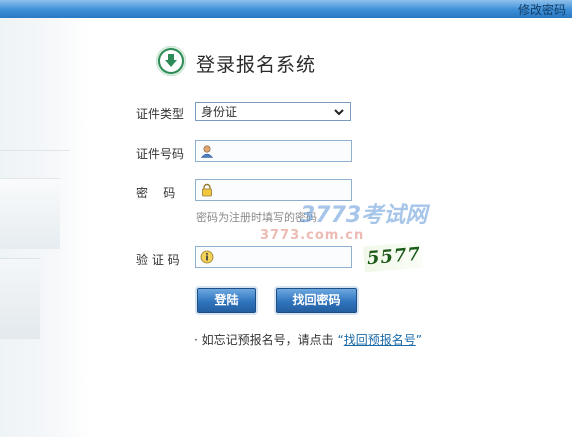 The image size is (572, 437). Describe the element at coordinates (156, 193) in the screenshot. I see `password-label: 密 码` at that location.